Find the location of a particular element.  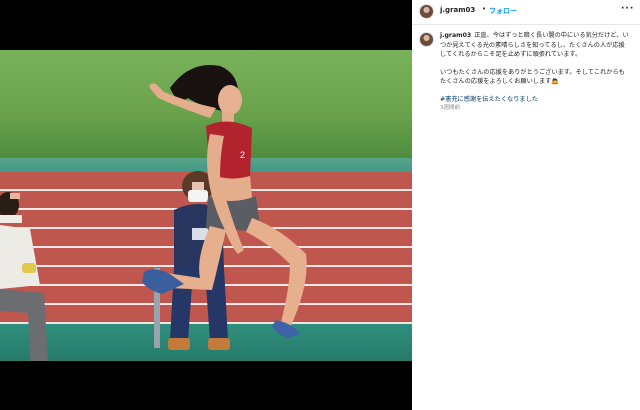

caption-paragraph-3: #憲充に感謝を伝えたくなりました is located at coordinates (535, 100).